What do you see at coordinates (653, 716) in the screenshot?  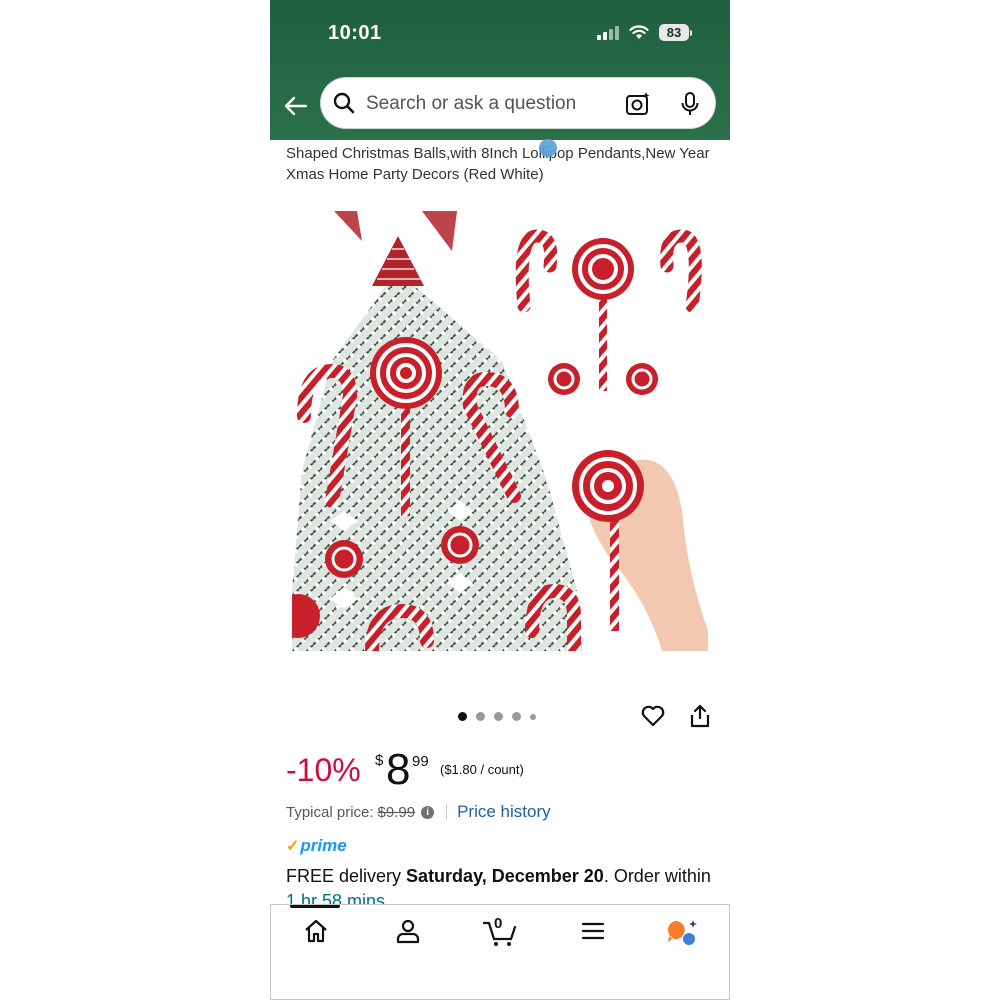 I see `heart-icon` at bounding box center [653, 716].